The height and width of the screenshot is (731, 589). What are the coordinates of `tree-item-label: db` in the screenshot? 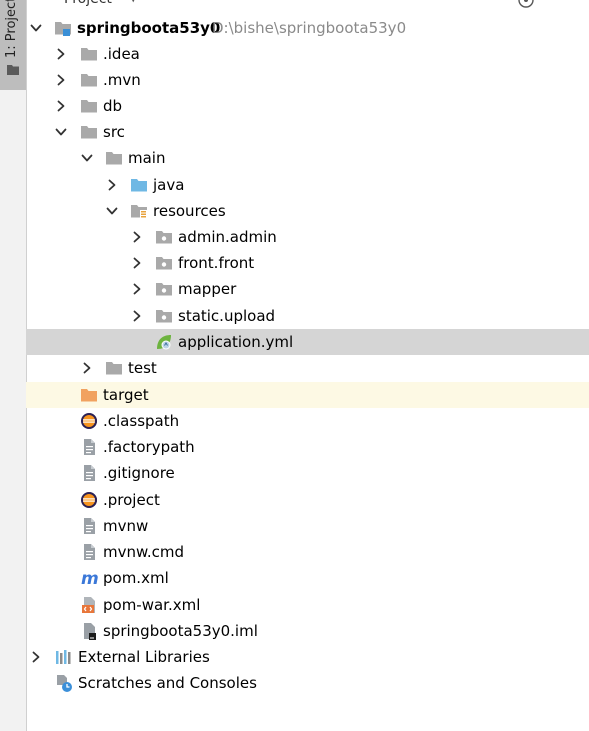 It's located at (113, 106).